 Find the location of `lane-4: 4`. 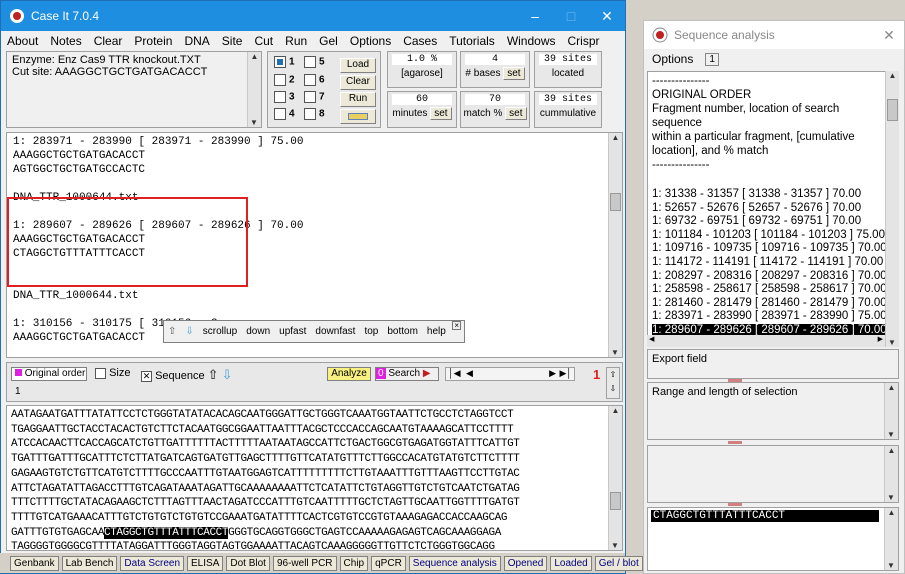

lane-4: 4 is located at coordinates (289, 116).